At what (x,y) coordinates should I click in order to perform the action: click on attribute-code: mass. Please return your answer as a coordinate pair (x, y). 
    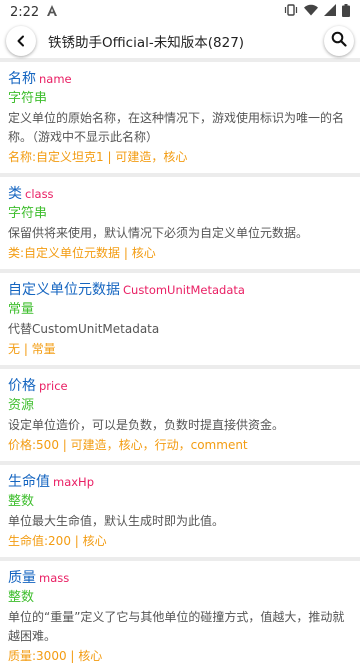
    Looking at the image, I should click on (54, 578).